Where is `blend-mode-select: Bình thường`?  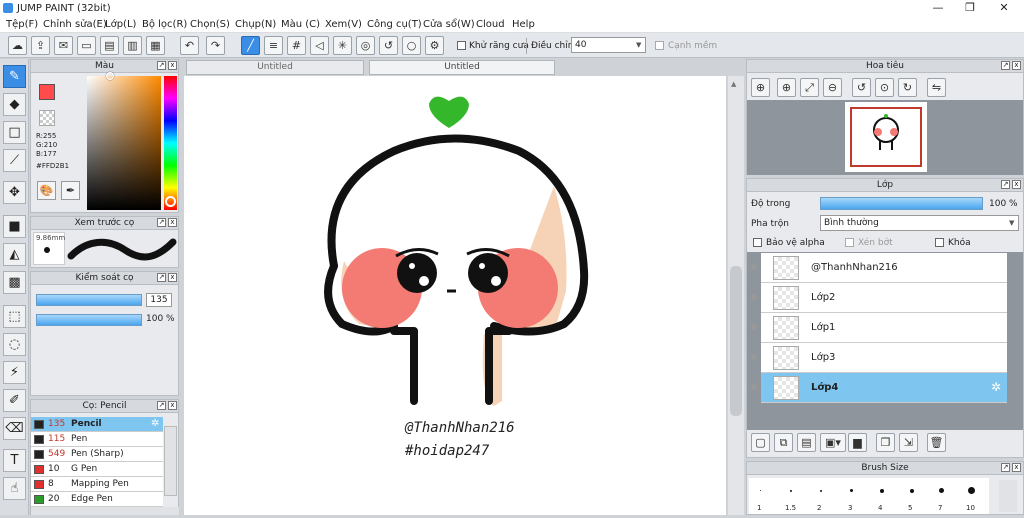
blend-mode-select: Bình thường is located at coordinates (919, 223).